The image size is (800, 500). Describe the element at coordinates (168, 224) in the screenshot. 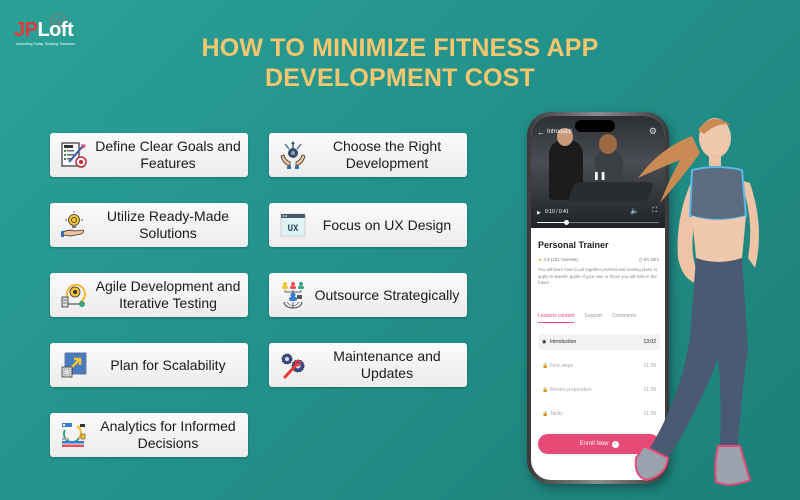

I see `card-label: Utilize Ready-Made Solutions` at that location.